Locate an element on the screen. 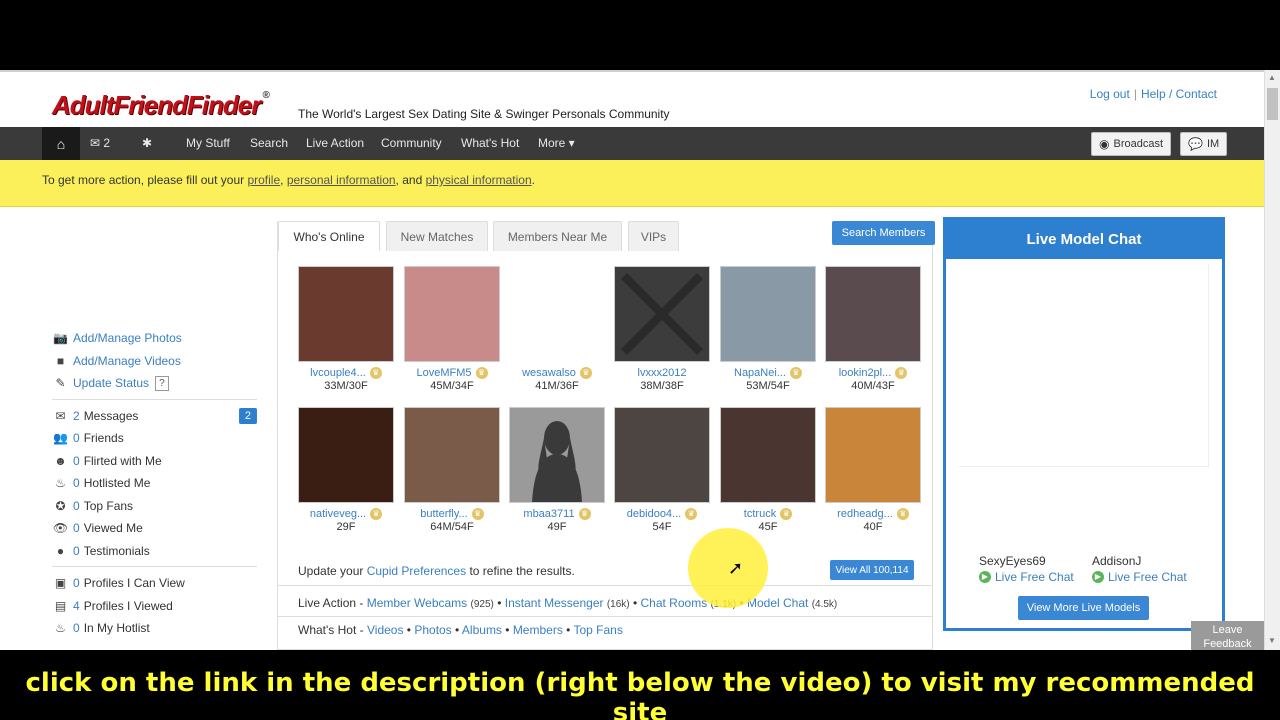 The height and width of the screenshot is (720, 1280). sidebar-hotlisted: ♨ 0 Hotlisted Me is located at coordinates (154, 483).